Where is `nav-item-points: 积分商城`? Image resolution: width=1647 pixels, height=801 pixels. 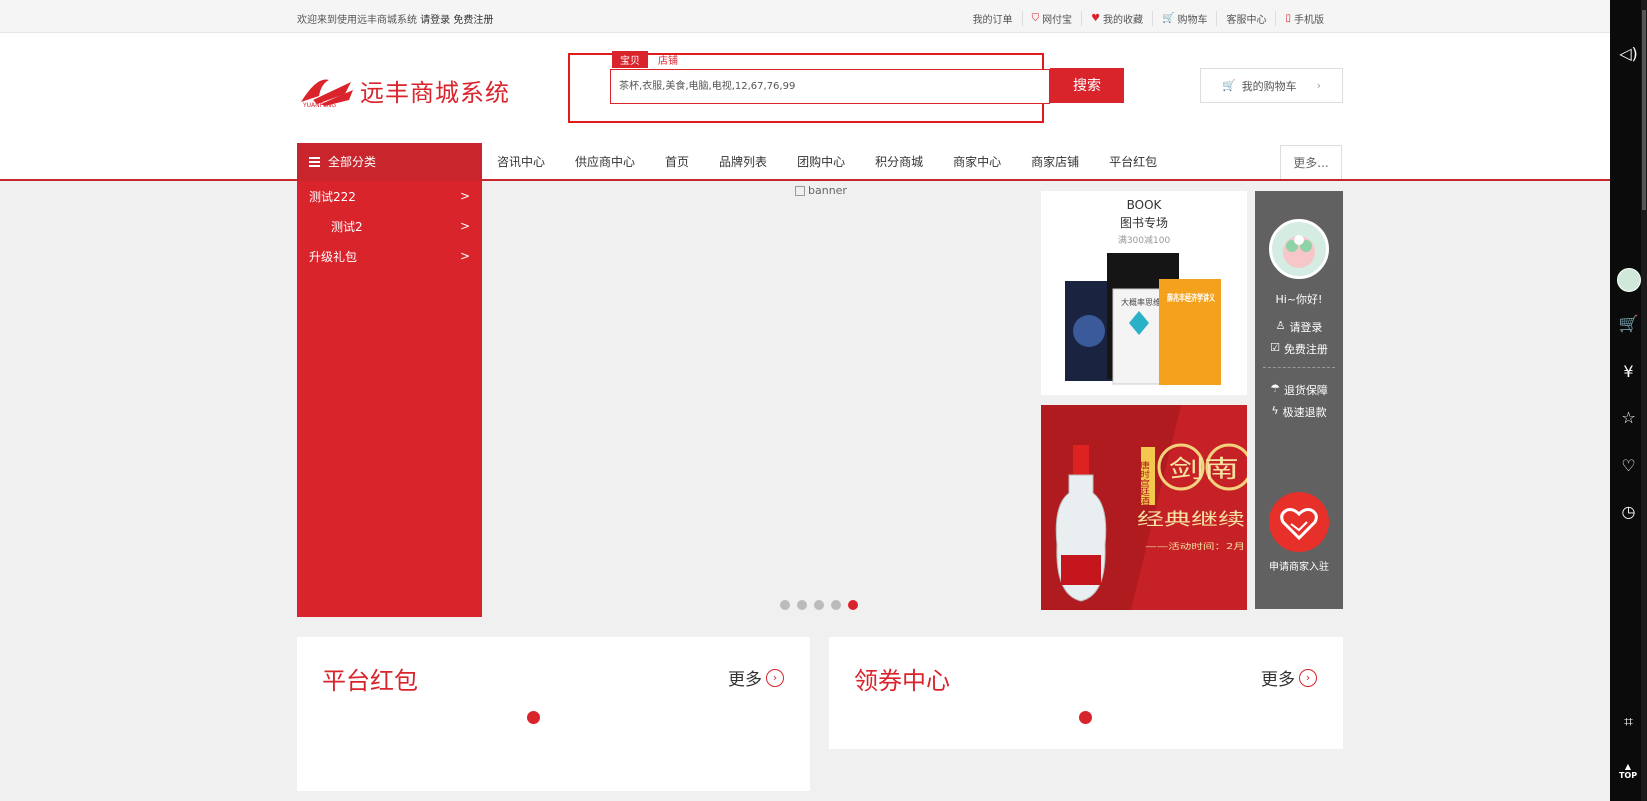 nav-item-points: 积分商城 is located at coordinates (899, 161).